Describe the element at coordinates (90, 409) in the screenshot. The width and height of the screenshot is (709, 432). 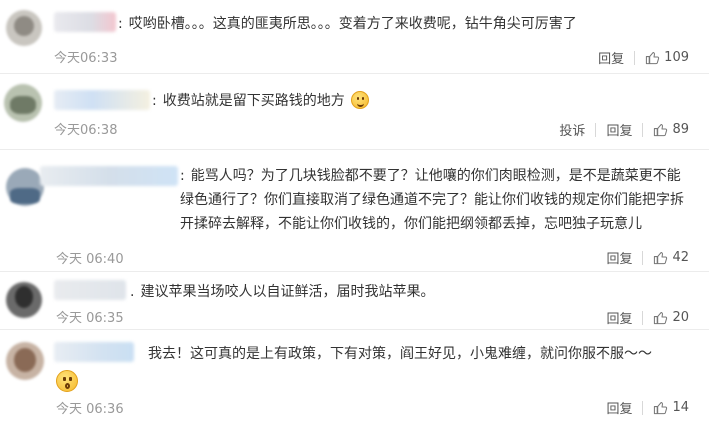
I see `comment-time: 今天 06:36` at that location.